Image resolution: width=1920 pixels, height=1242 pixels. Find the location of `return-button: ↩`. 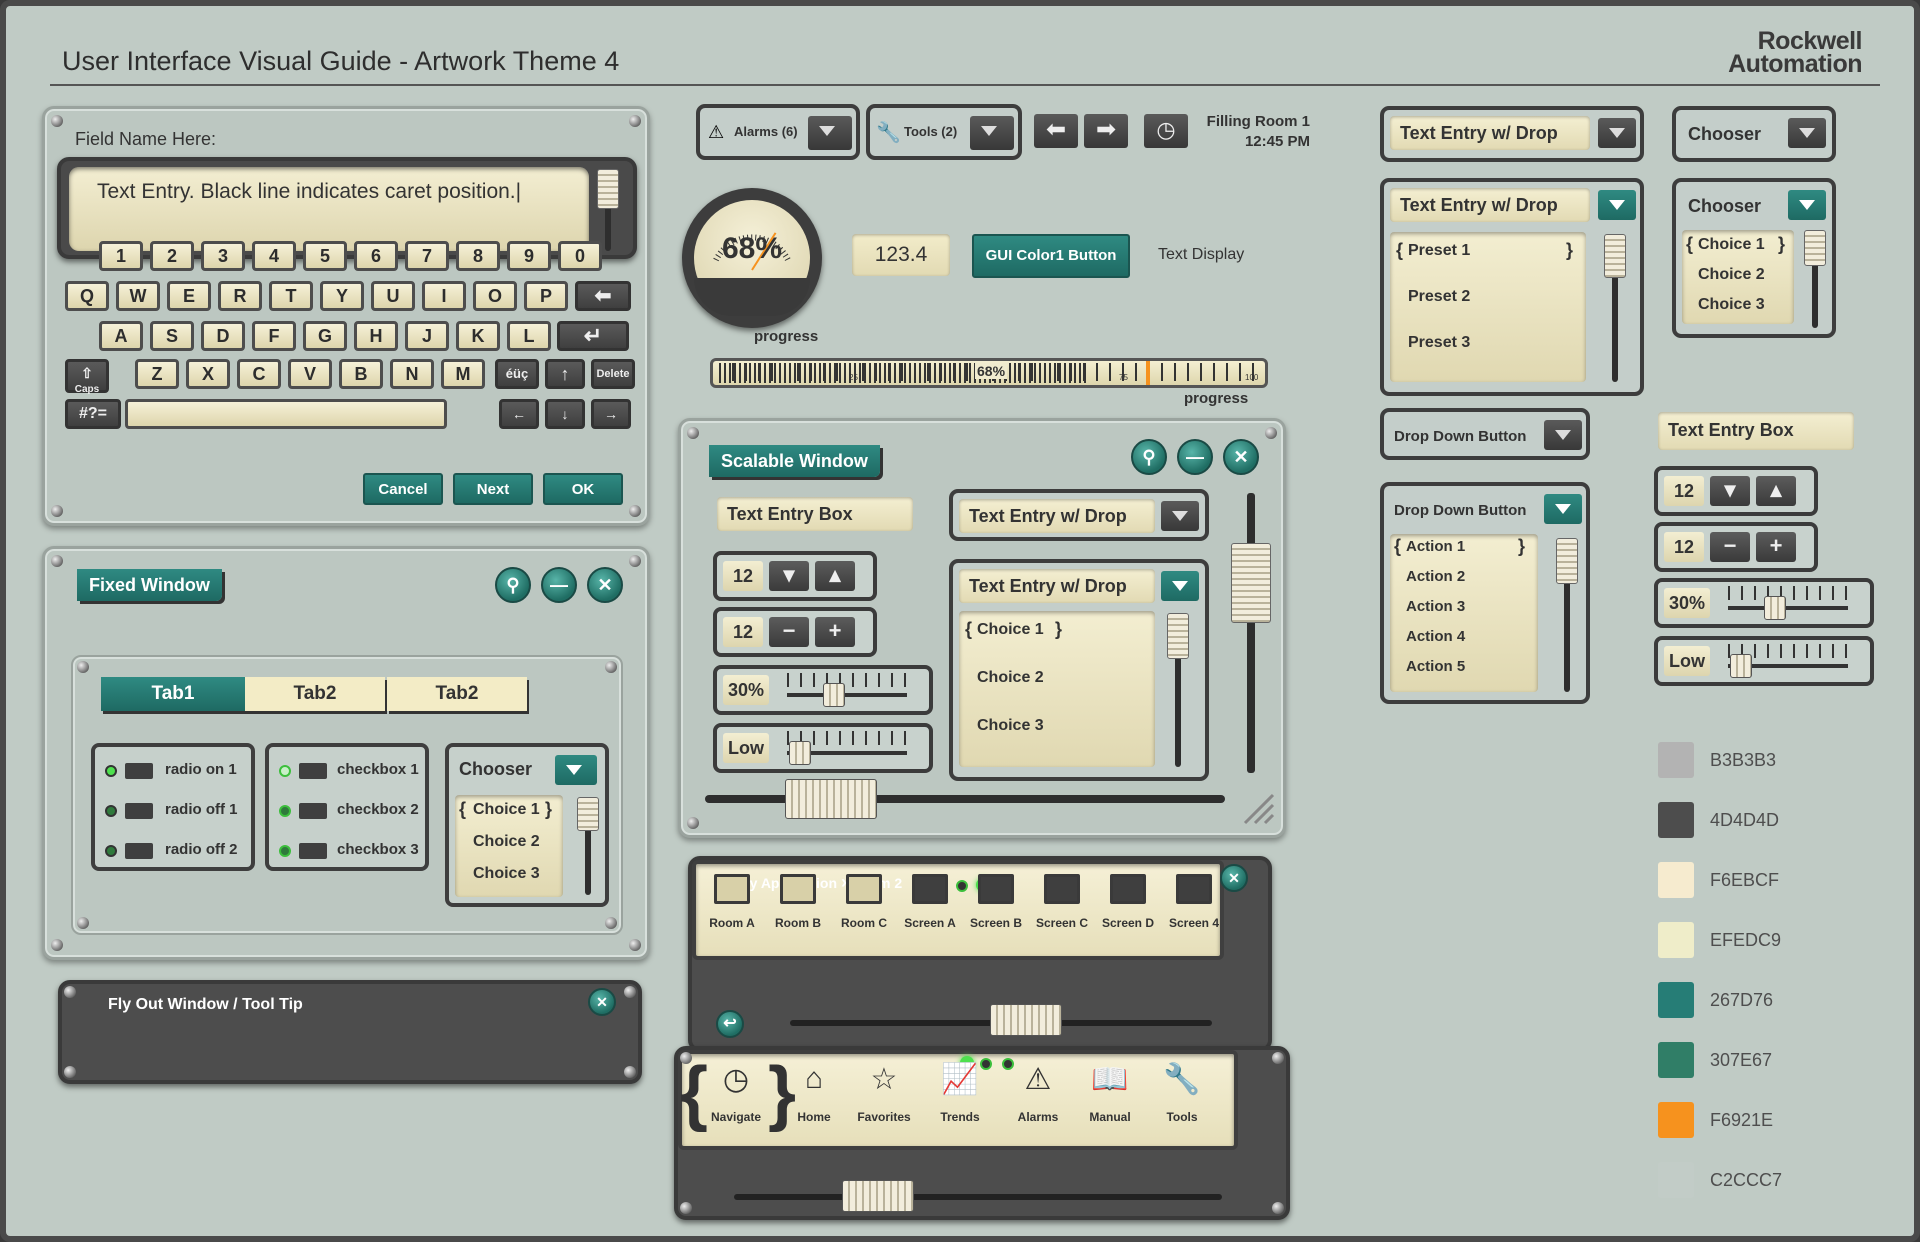

return-button: ↩ is located at coordinates (730, 1024).